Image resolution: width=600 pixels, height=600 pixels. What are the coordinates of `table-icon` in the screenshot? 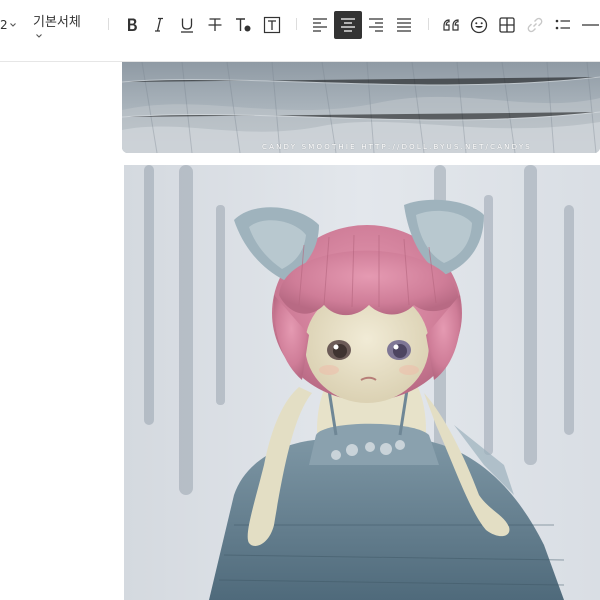 It's located at (507, 25).